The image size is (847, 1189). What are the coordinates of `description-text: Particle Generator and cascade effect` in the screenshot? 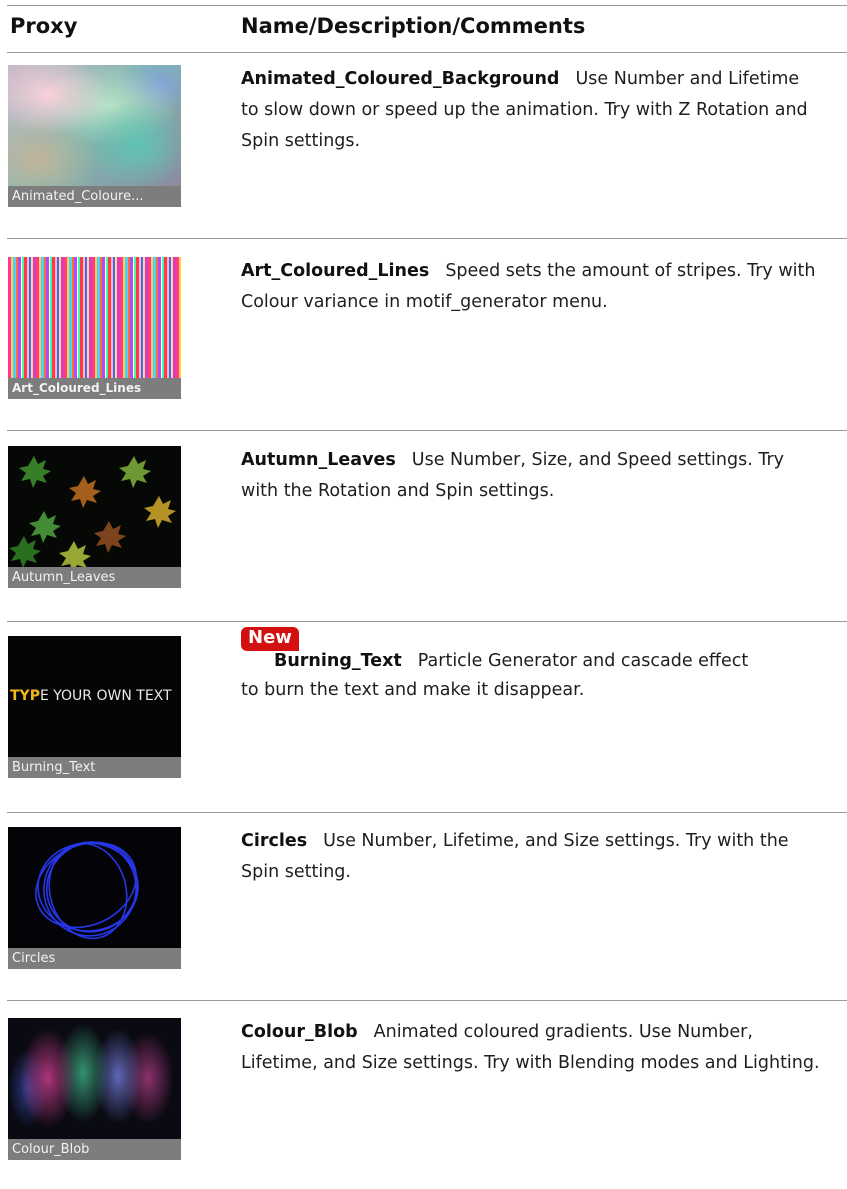 It's located at (583, 661).